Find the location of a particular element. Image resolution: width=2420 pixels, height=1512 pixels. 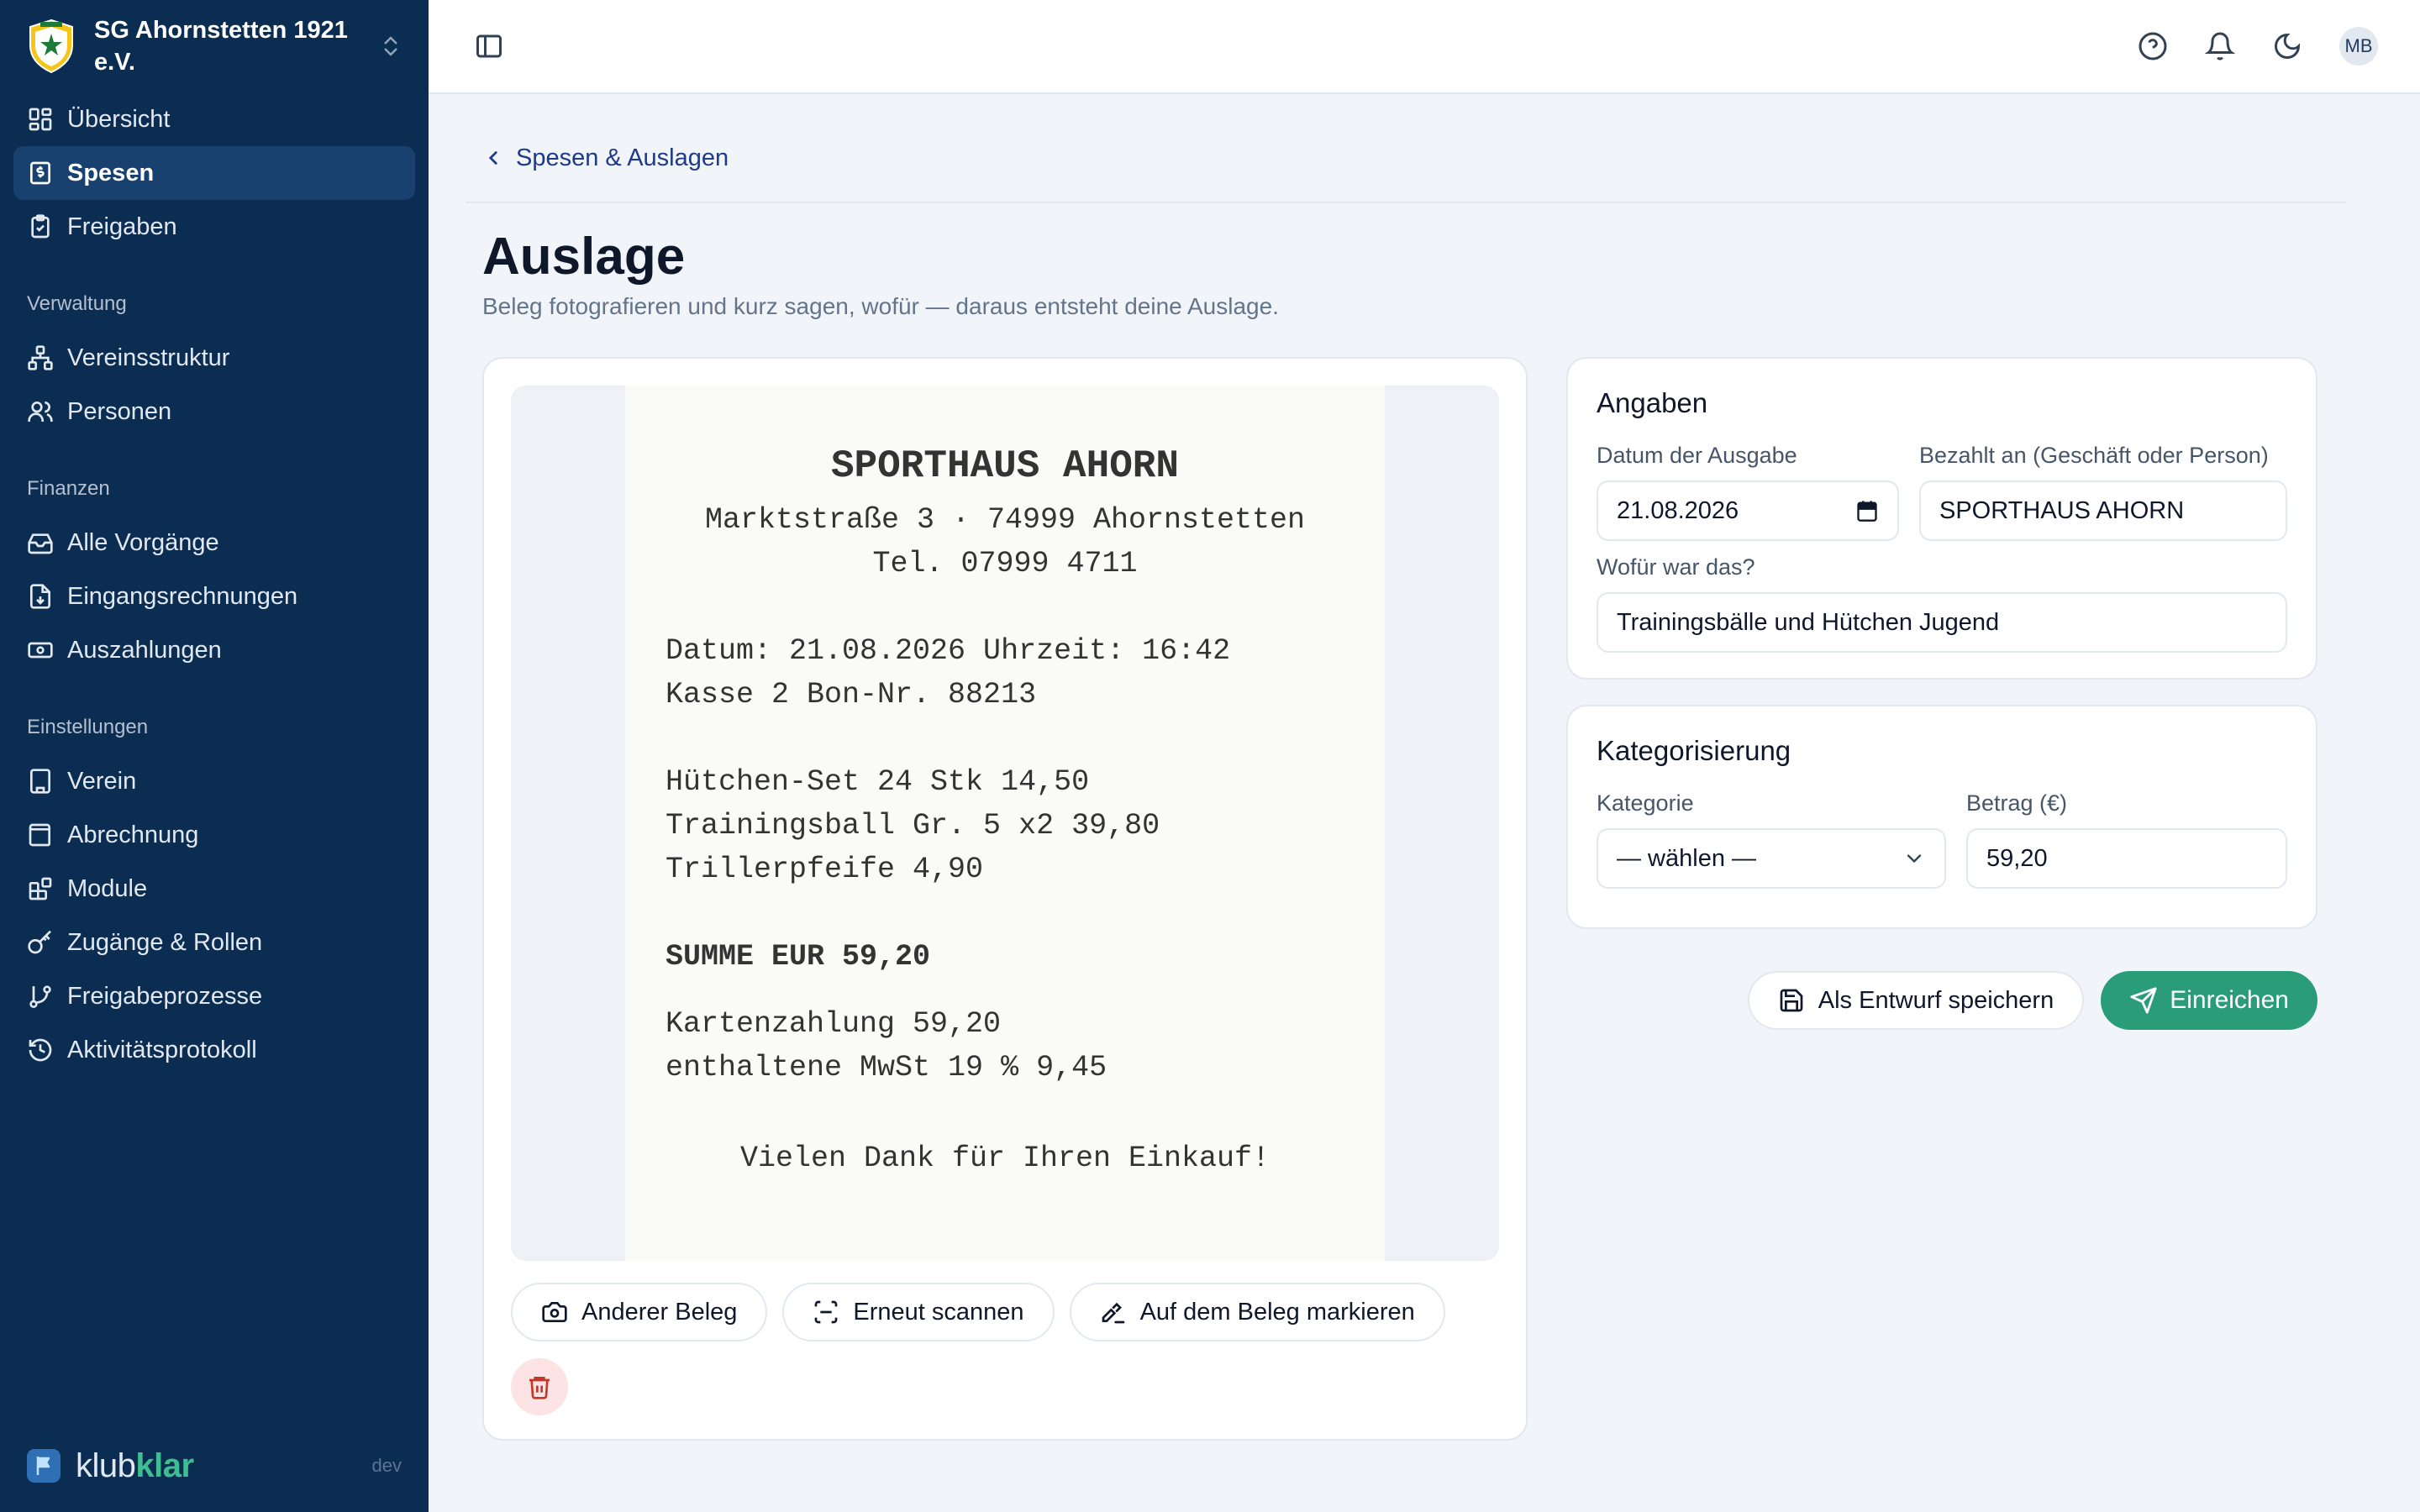

nav-section-title: Einstellungen is located at coordinates (88, 727).